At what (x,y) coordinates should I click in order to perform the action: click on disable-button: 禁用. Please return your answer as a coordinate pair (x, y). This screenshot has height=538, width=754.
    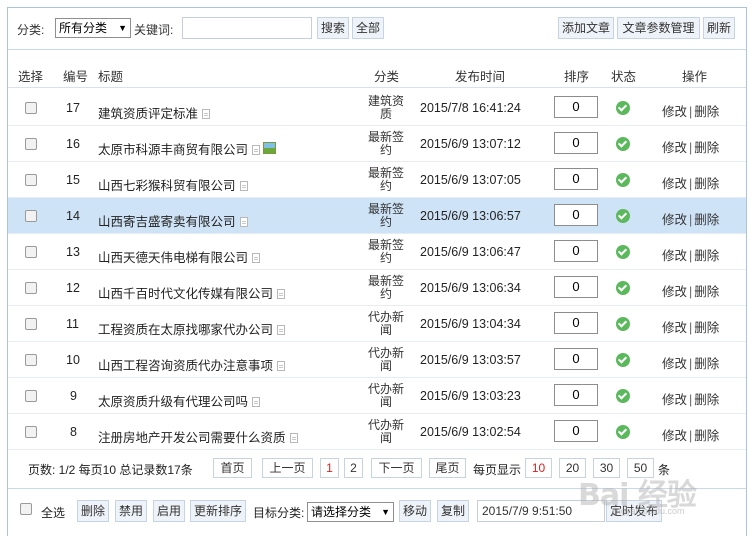
    Looking at the image, I should click on (131, 511).